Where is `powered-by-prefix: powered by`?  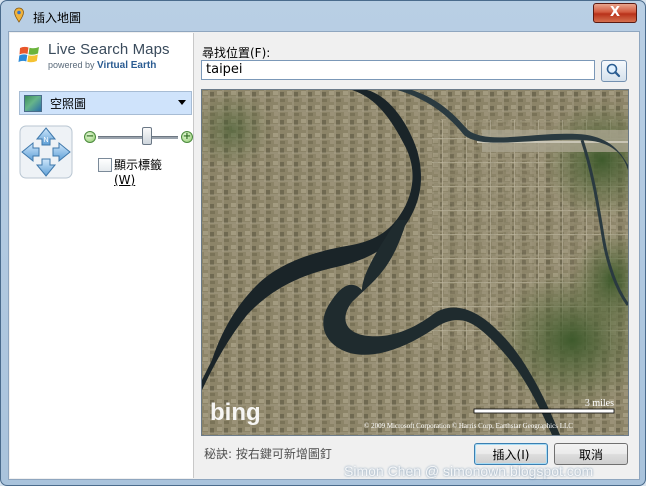
powered-by-prefix: powered by is located at coordinates (71, 65).